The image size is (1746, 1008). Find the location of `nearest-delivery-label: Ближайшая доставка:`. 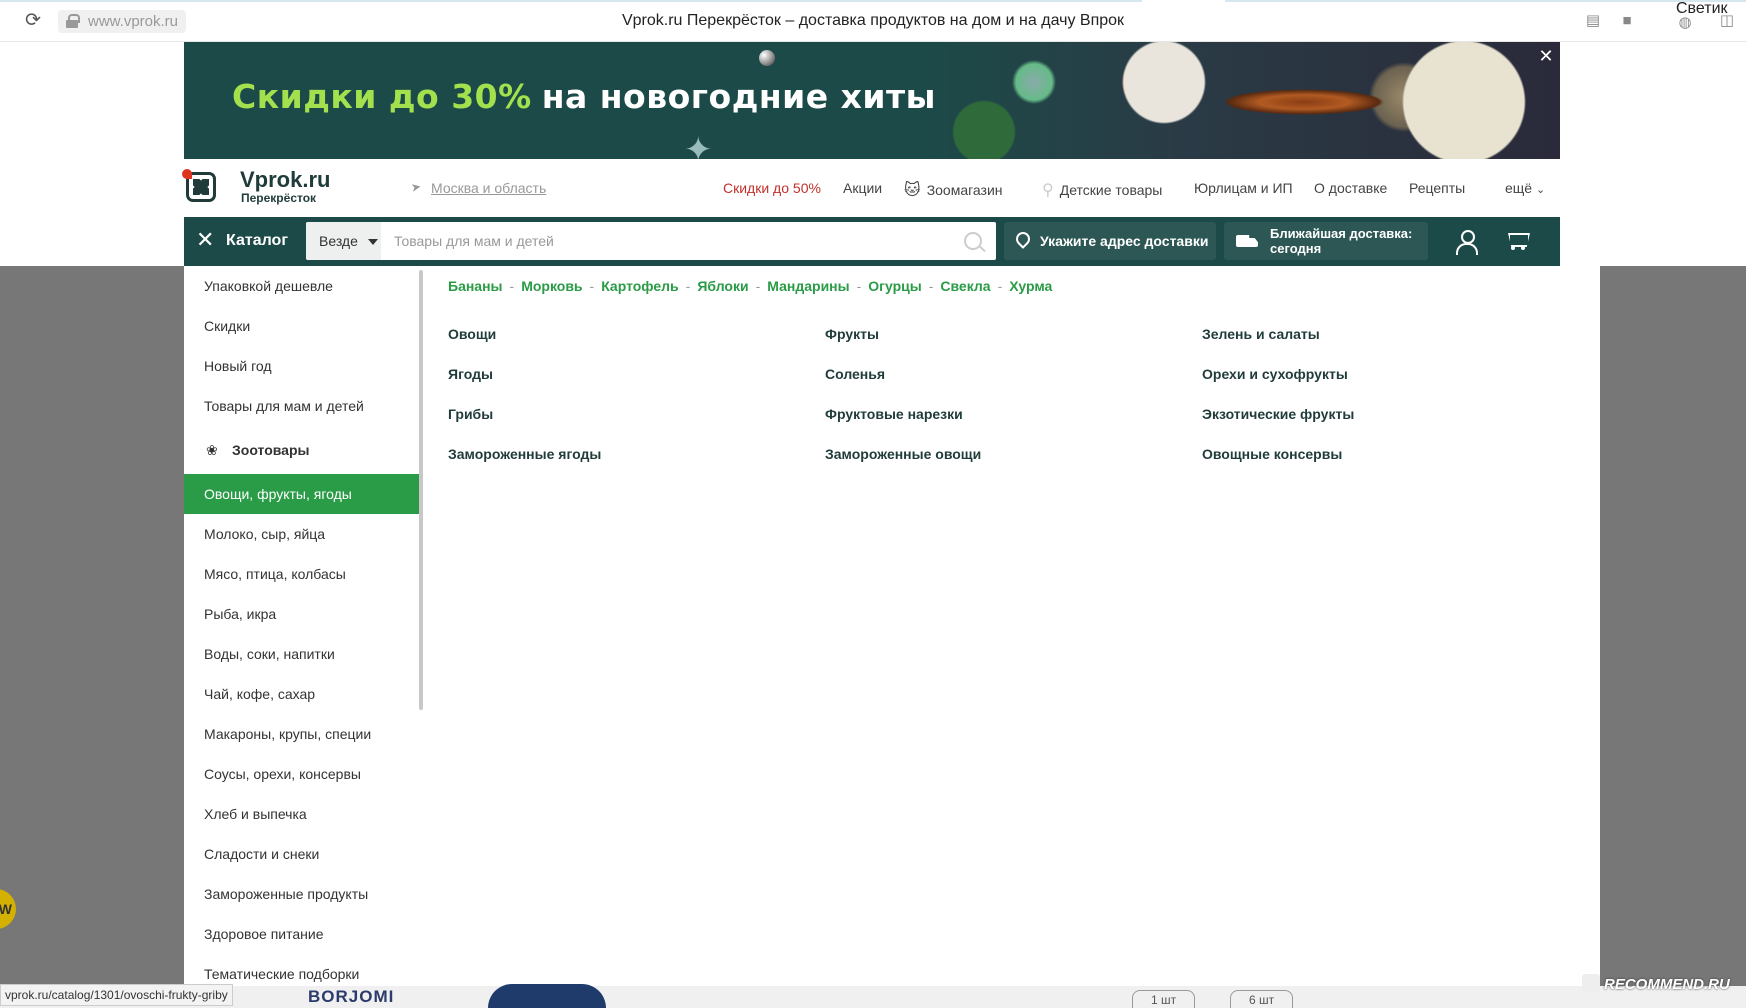

nearest-delivery-label: Ближайшая доставка: is located at coordinates (1341, 233).